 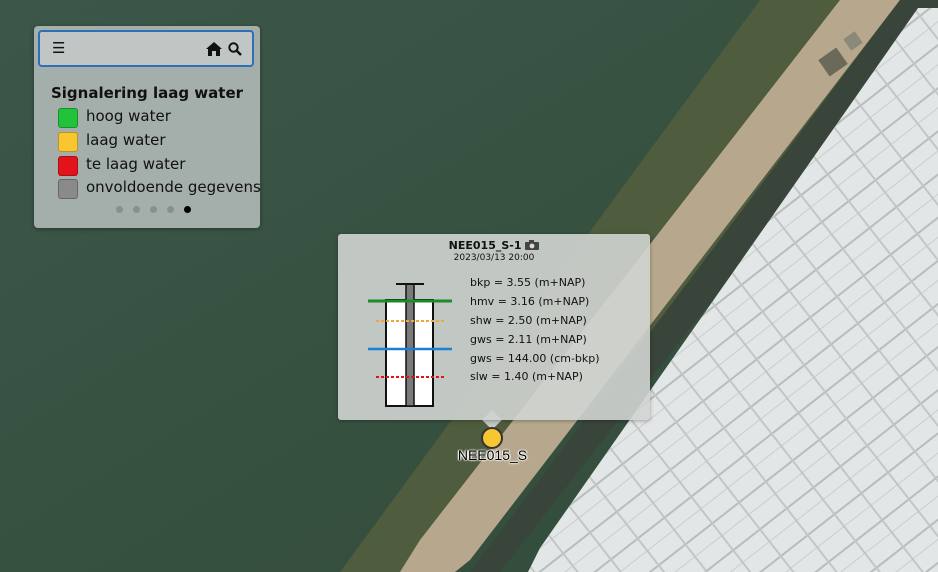 I want to click on legend-swatch-grey, so click(x=68, y=189).